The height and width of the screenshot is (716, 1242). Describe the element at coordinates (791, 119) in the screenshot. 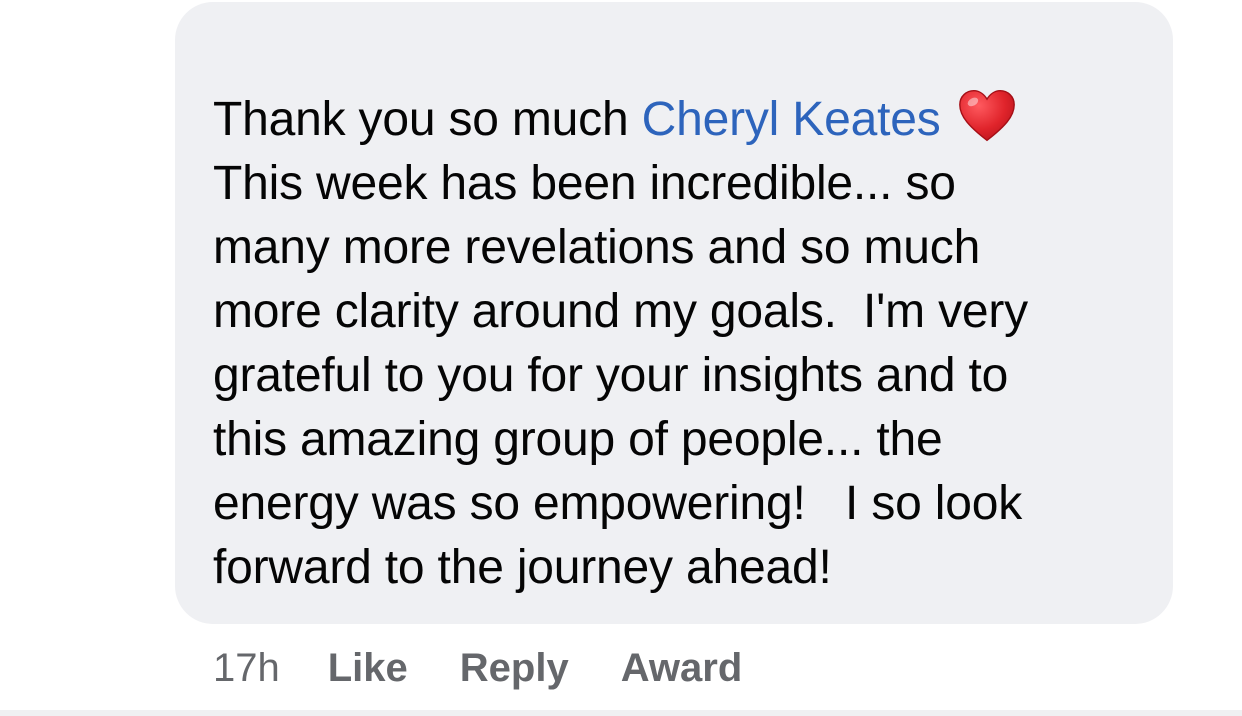

I see `mention-link: Cheryl Keates` at that location.